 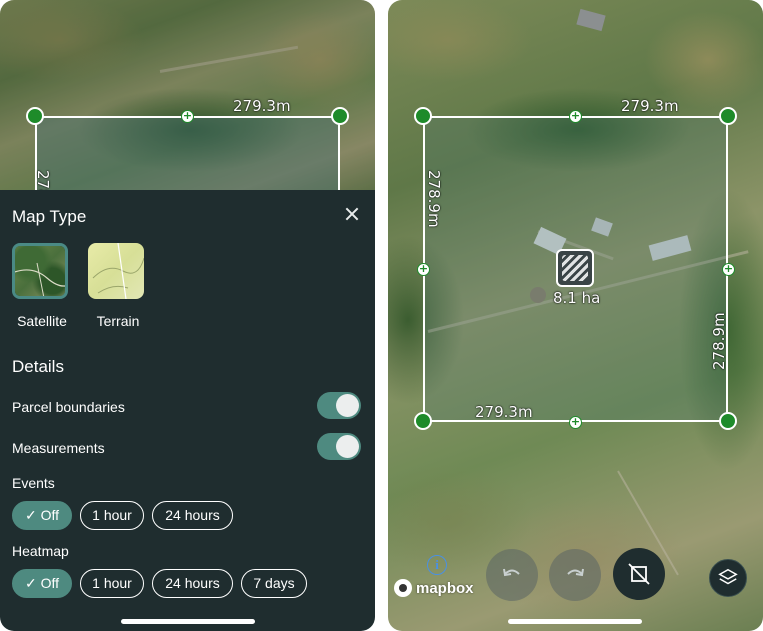 What do you see at coordinates (339, 446) in the screenshot?
I see `measurements-toggle` at bounding box center [339, 446].